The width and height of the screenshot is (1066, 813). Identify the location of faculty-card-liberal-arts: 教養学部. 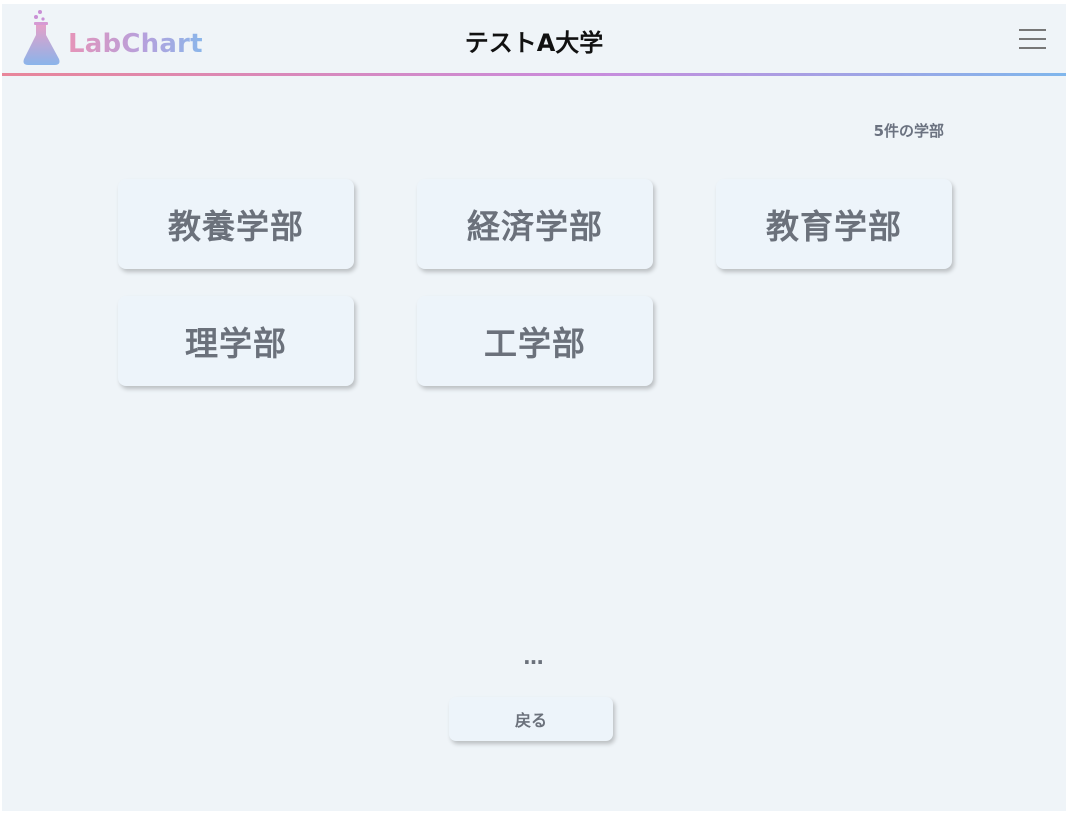
(236, 224).